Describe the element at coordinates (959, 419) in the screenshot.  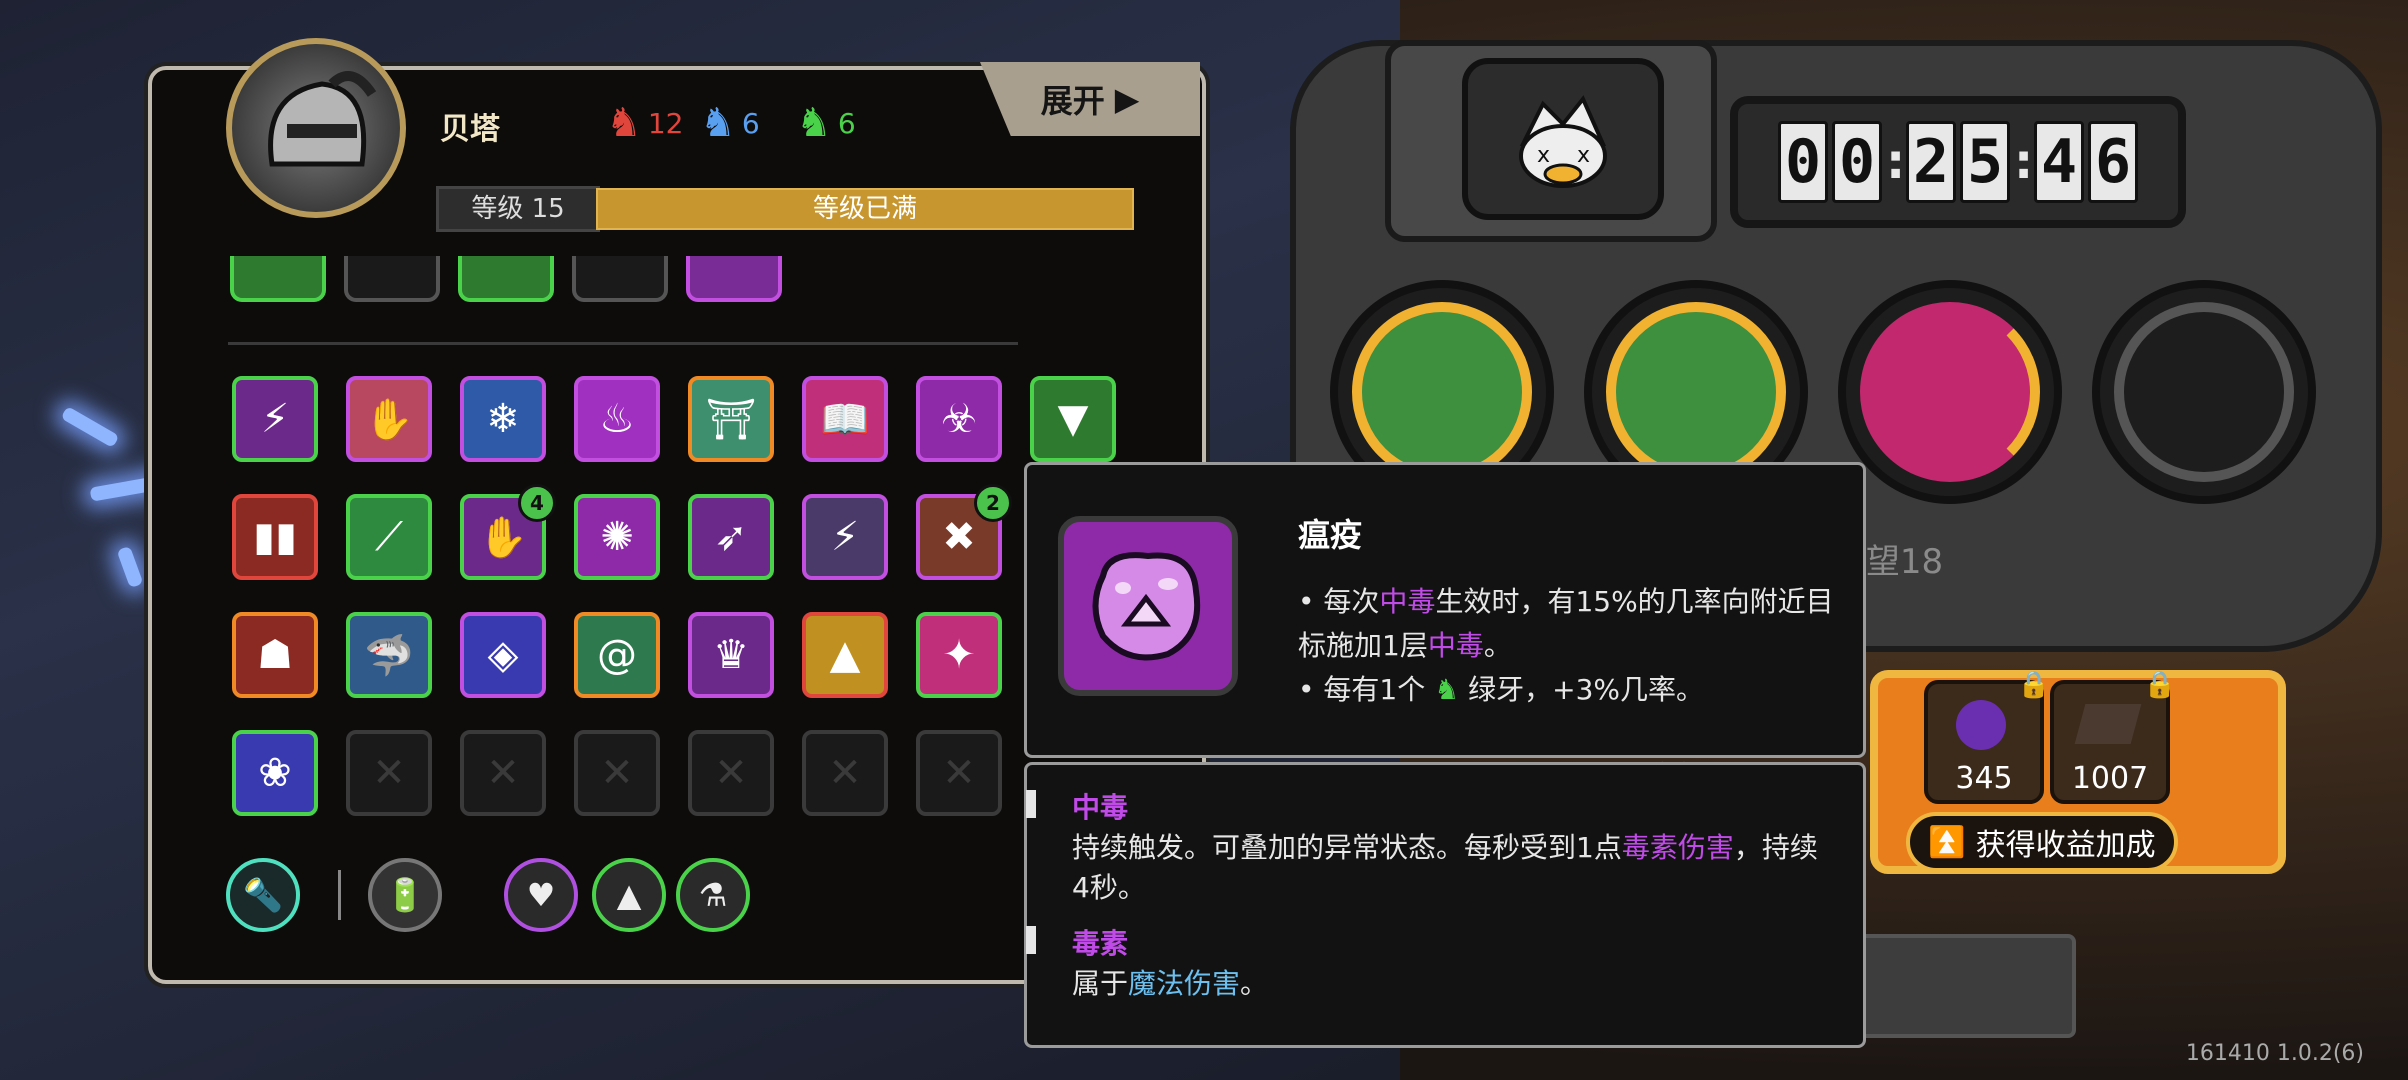
I see `skill-plague: ☣` at that location.